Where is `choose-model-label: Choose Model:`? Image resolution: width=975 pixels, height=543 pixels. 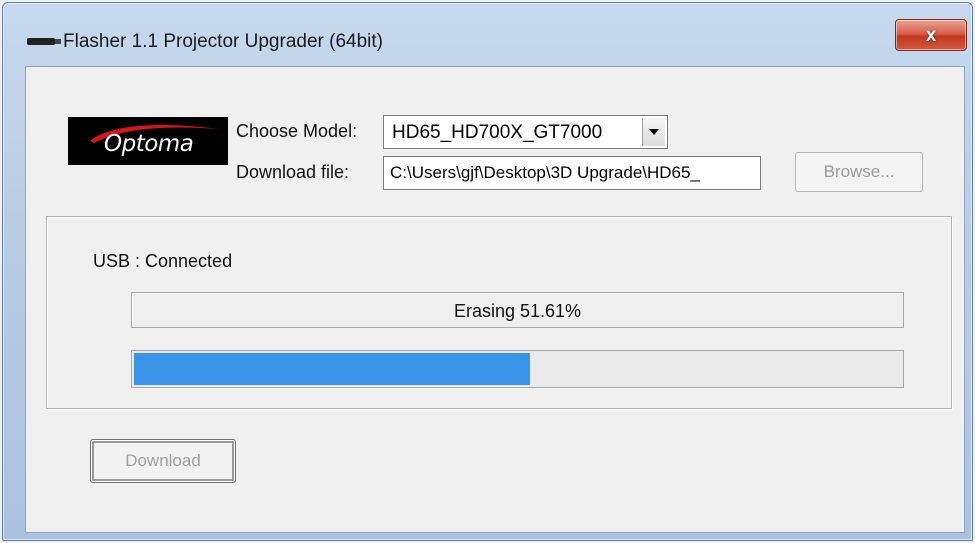 choose-model-label: Choose Model: is located at coordinates (297, 131).